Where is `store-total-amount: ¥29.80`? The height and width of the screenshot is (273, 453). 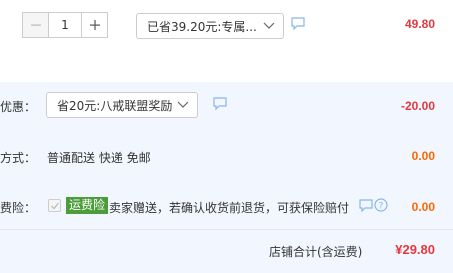 store-total-amount: ¥29.80 is located at coordinates (415, 249).